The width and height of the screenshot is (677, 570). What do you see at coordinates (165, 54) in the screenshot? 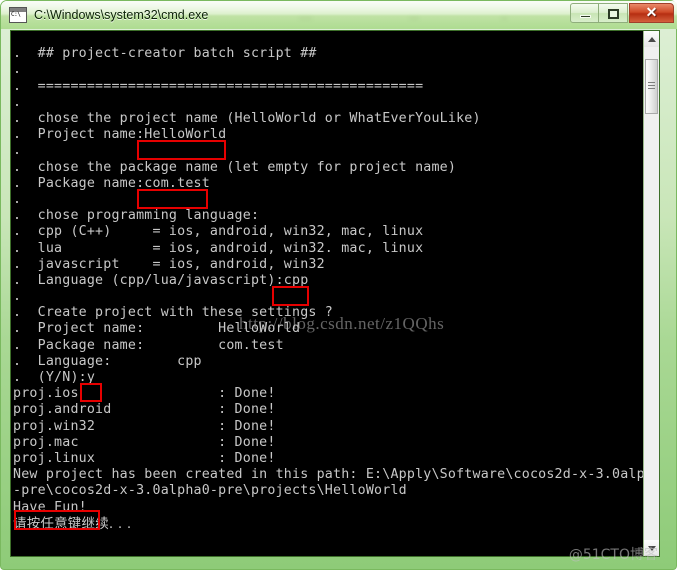
I see `console-line: . ## project-creator batch script ##` at bounding box center [165, 54].